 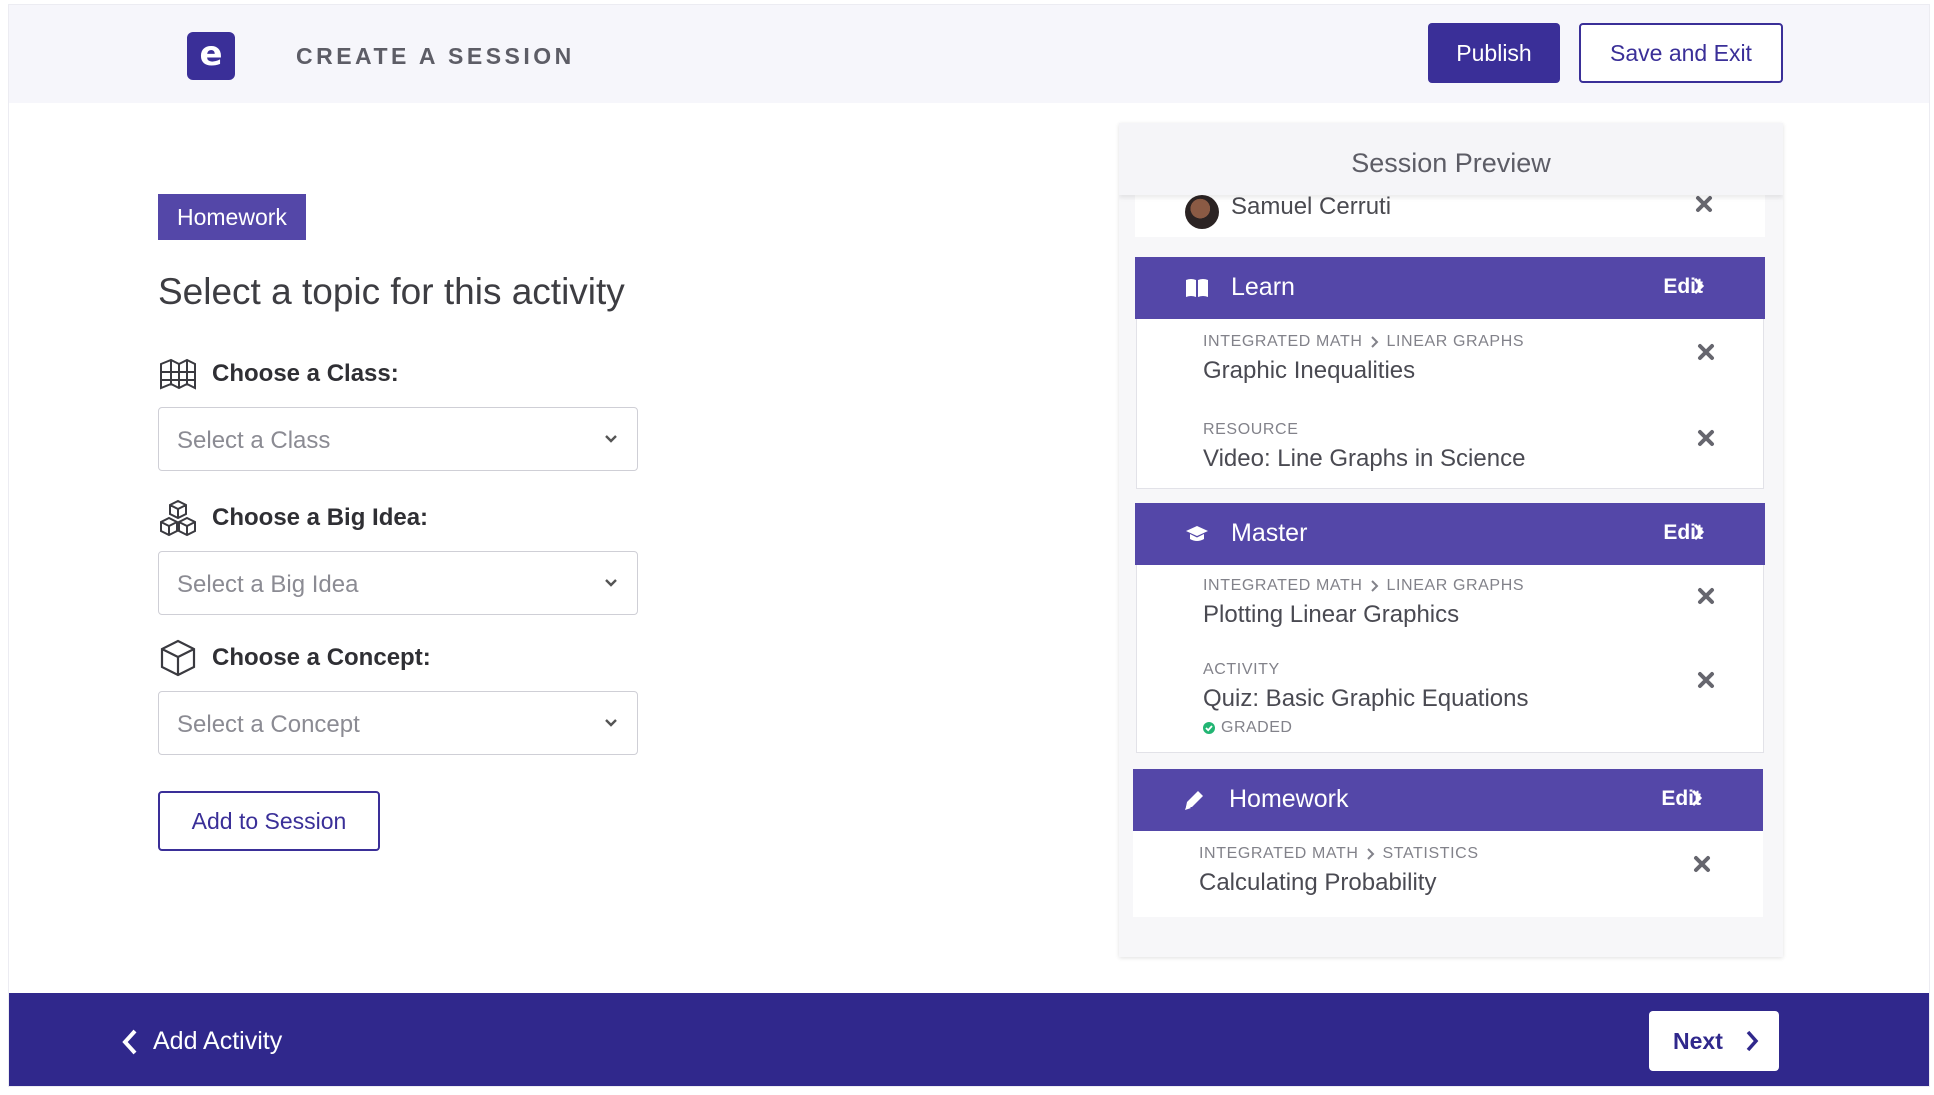 What do you see at coordinates (254, 440) in the screenshot?
I see `class-select-placeholder: Select a Class` at bounding box center [254, 440].